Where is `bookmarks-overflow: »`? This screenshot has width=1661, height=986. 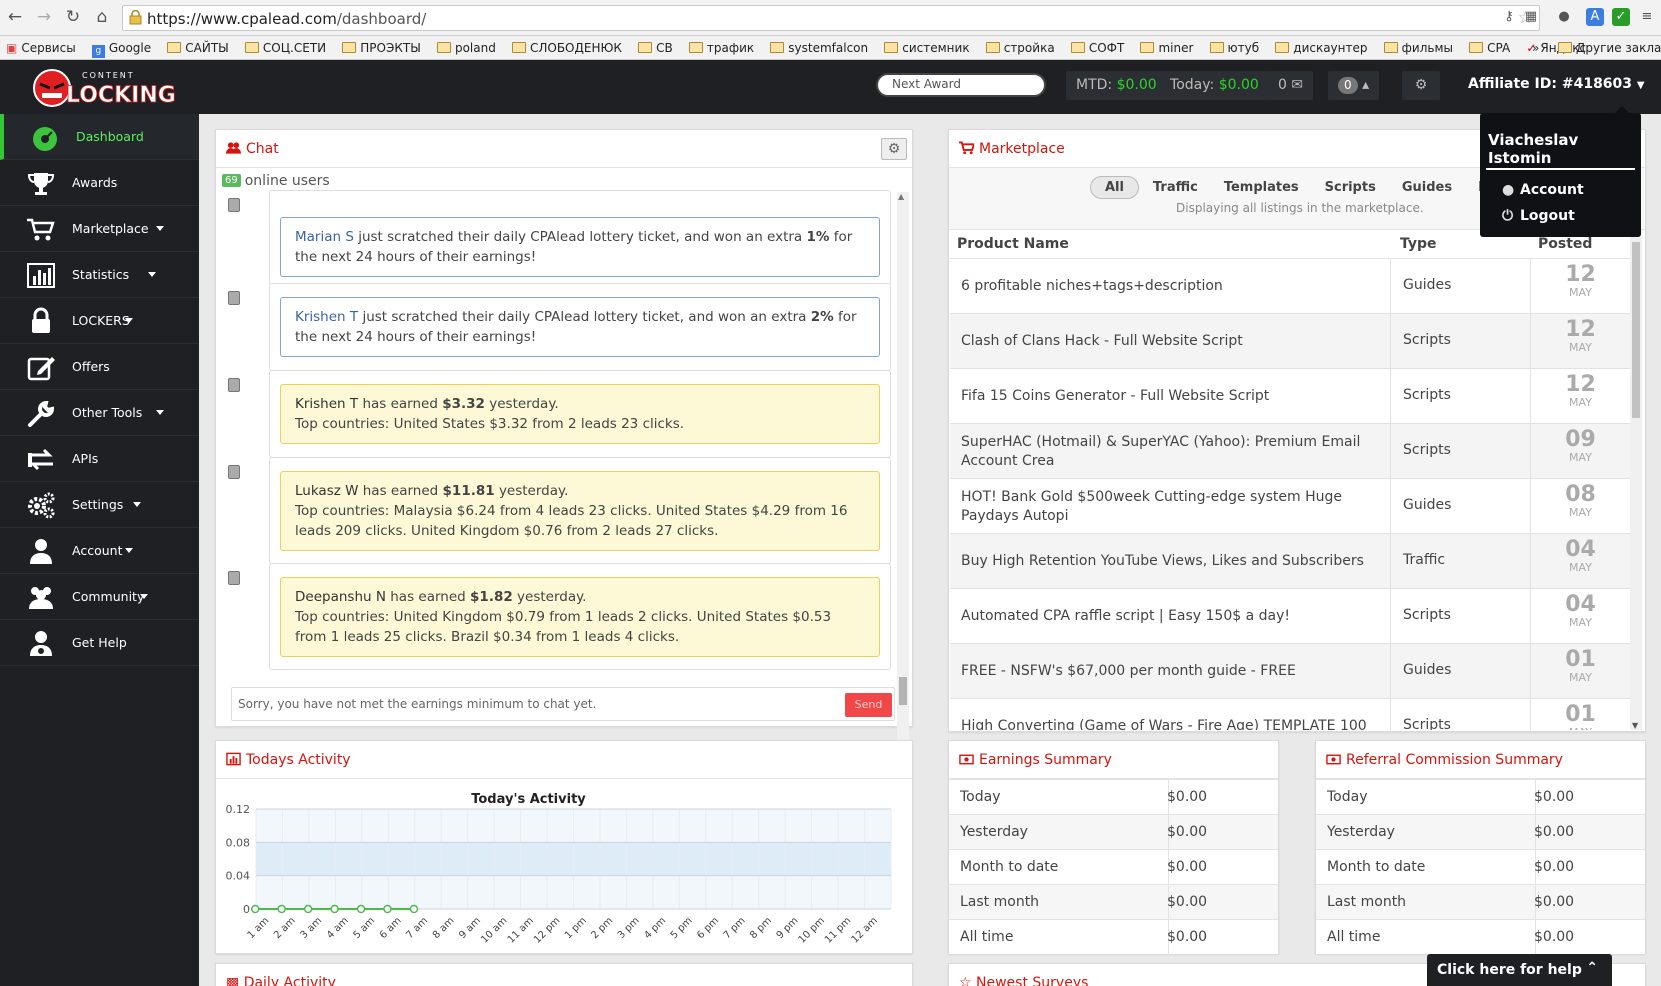 bookmarks-overflow: » is located at coordinates (1535, 47).